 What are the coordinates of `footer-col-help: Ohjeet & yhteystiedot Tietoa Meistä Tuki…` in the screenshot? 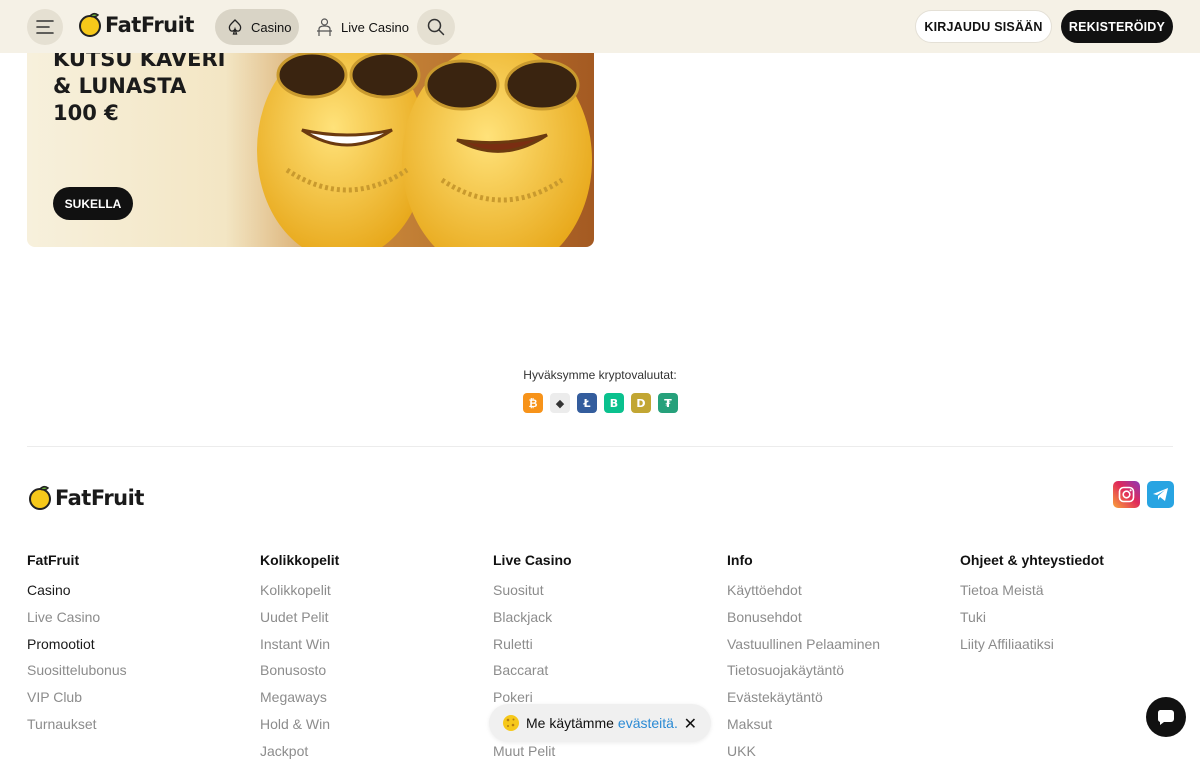 It's located at (1070, 607).